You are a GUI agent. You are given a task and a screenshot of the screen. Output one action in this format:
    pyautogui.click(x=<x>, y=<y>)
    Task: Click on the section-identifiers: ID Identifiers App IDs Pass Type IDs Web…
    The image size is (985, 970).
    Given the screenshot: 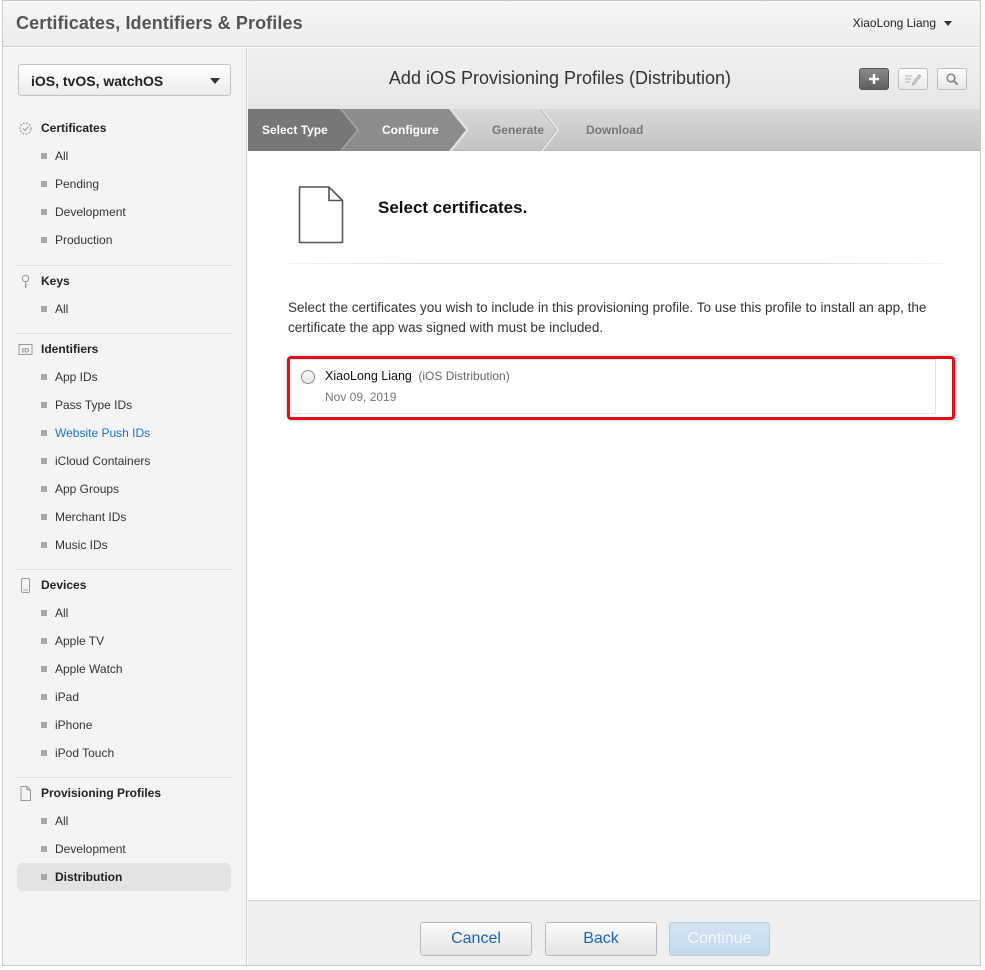 What is the action you would take?
    pyautogui.click(x=124, y=447)
    